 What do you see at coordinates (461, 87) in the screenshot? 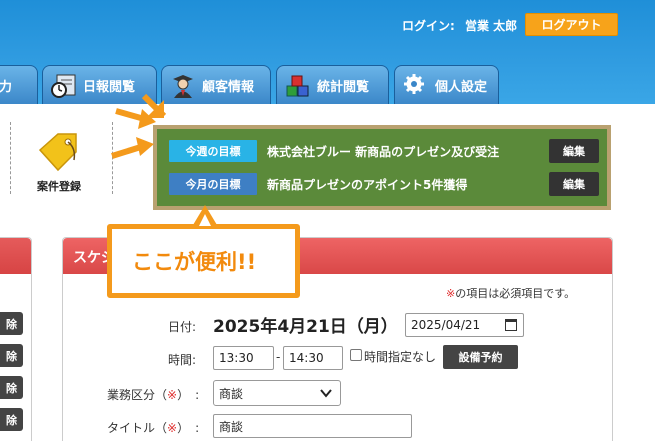
I see `tab-label: 個人設定` at bounding box center [461, 87].